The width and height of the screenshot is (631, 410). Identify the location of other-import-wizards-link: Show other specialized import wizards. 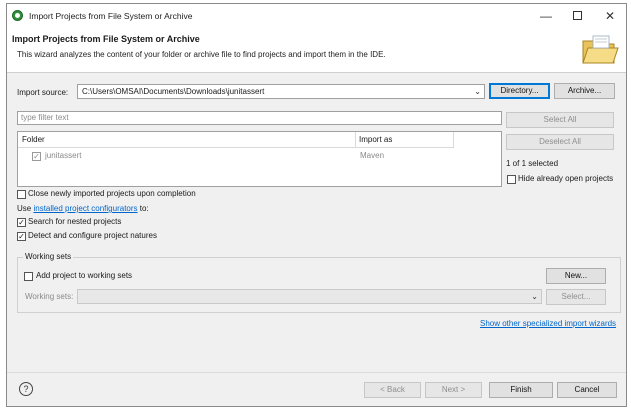
(548, 323).